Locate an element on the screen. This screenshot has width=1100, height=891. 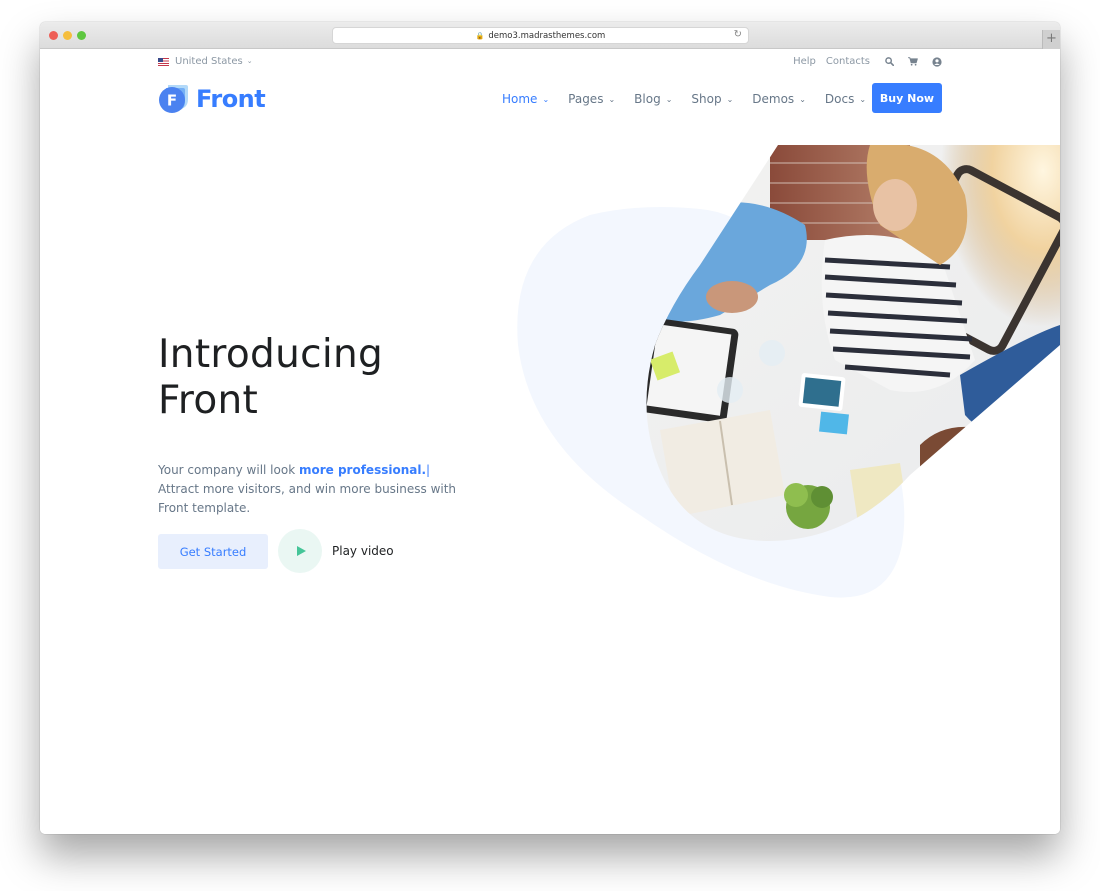
locale-selector: United States ⌄ is located at coordinates (205, 61).